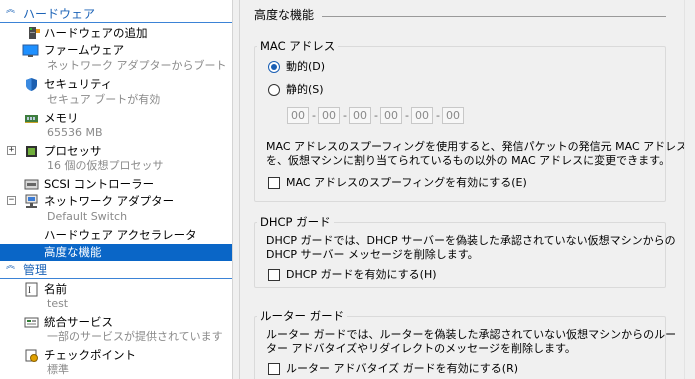  Describe the element at coordinates (236, 189) in the screenshot. I see `pane-splitter` at that location.